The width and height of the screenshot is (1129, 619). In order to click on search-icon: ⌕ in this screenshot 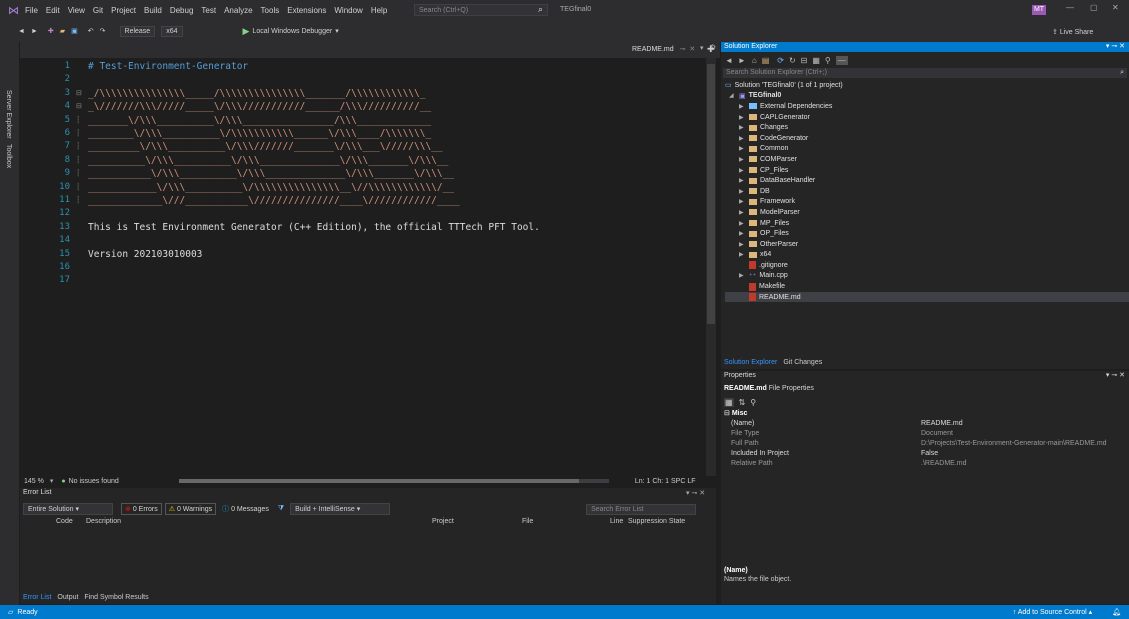, I will do `click(1122, 73)`.